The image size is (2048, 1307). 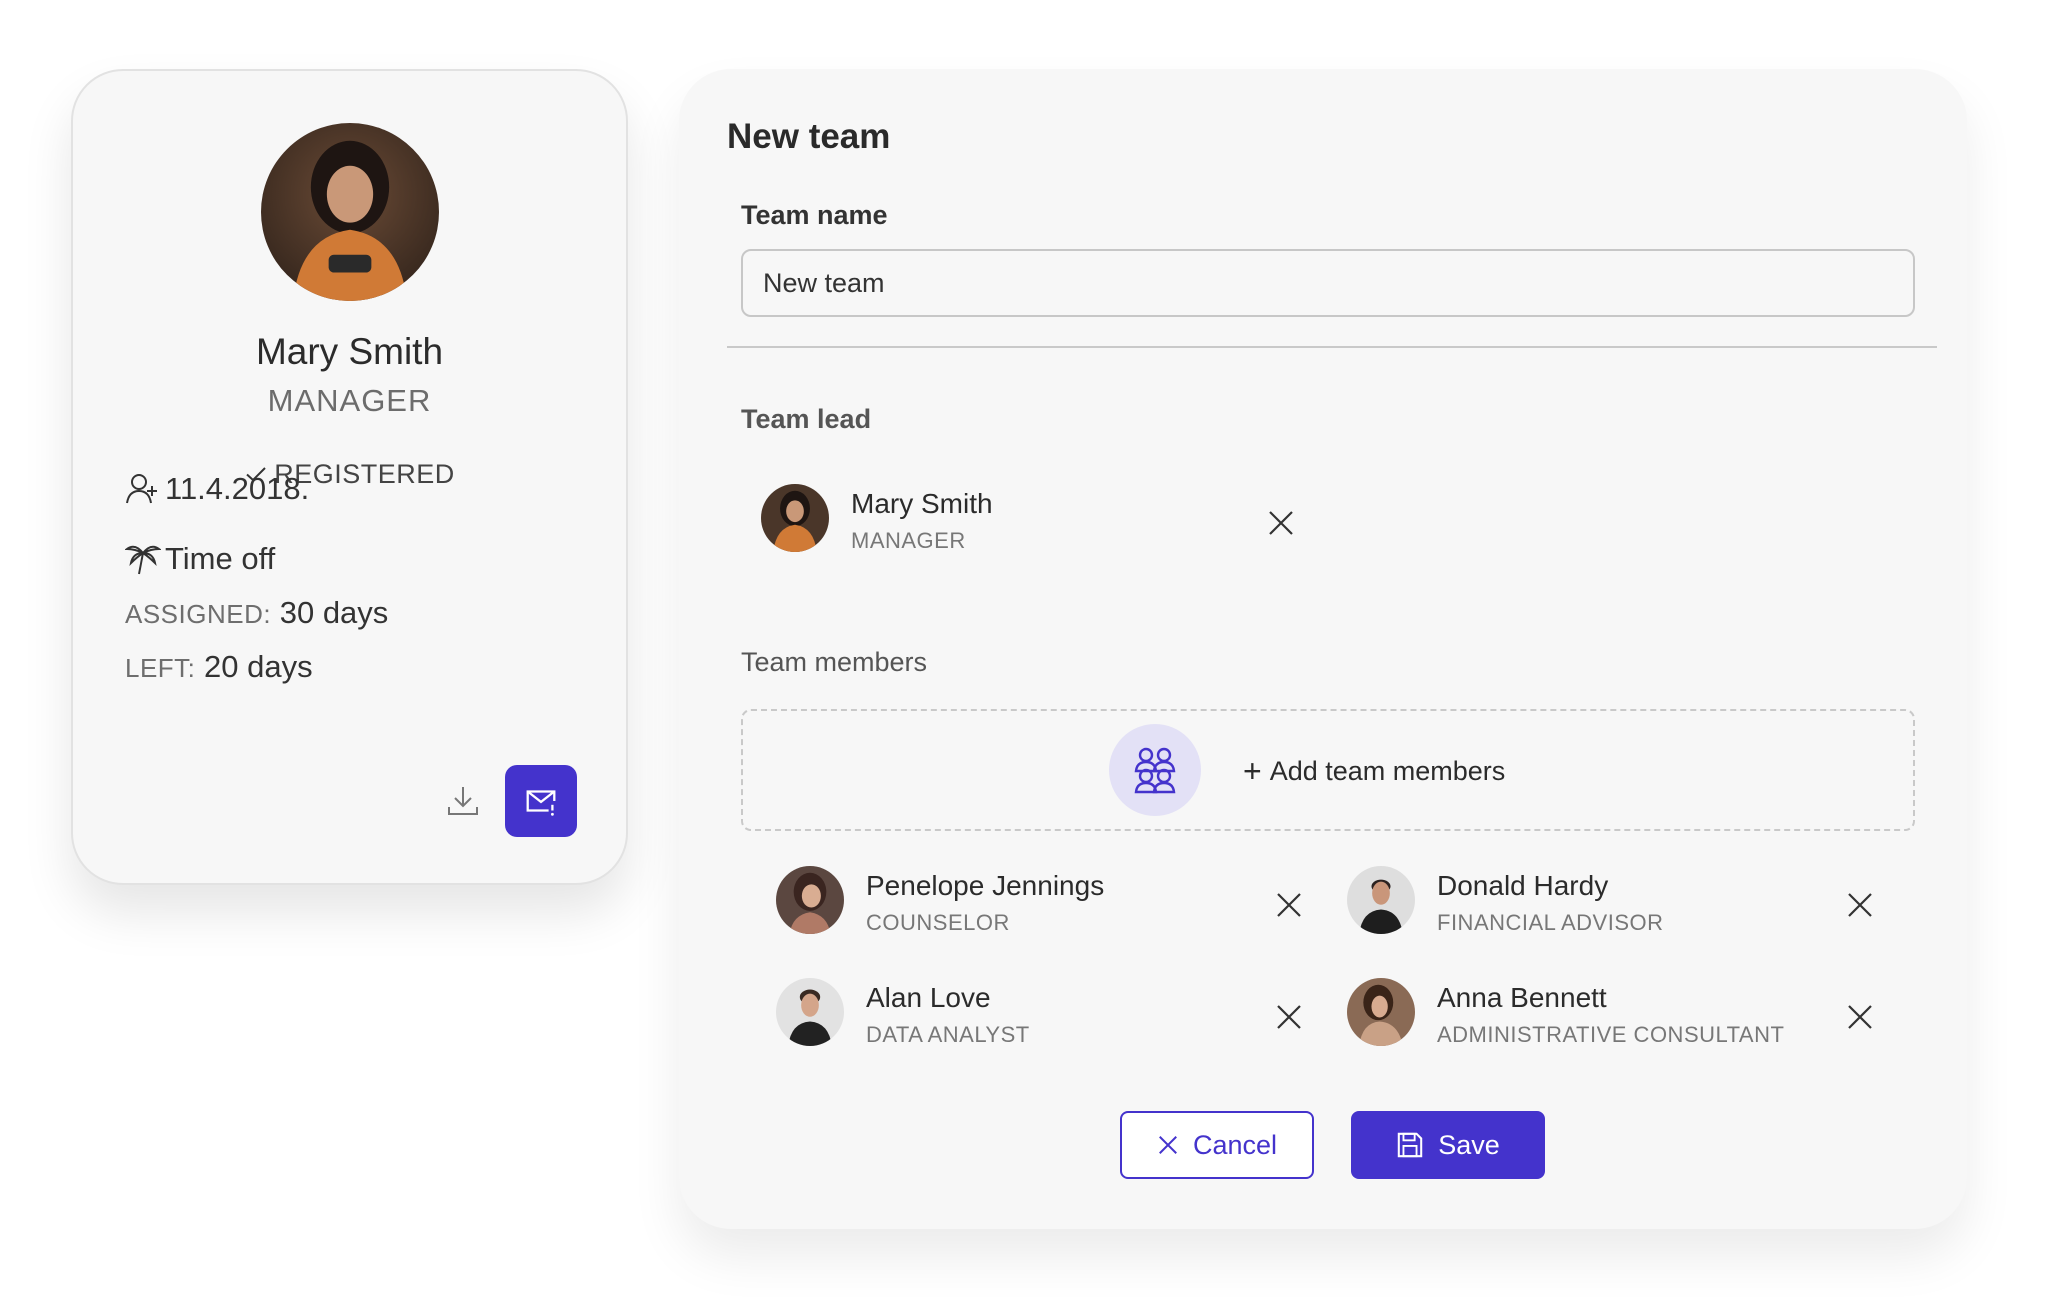 I want to click on save-button: Save, so click(x=1448, y=1145).